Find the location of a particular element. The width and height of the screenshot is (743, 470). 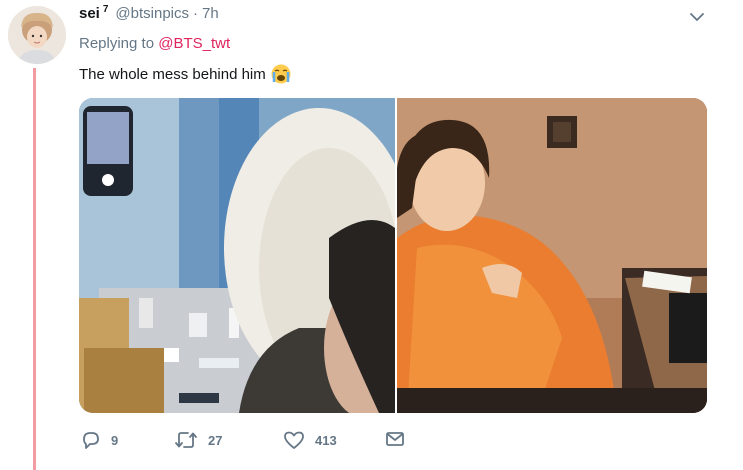

retweet-icon is located at coordinates (186, 440).